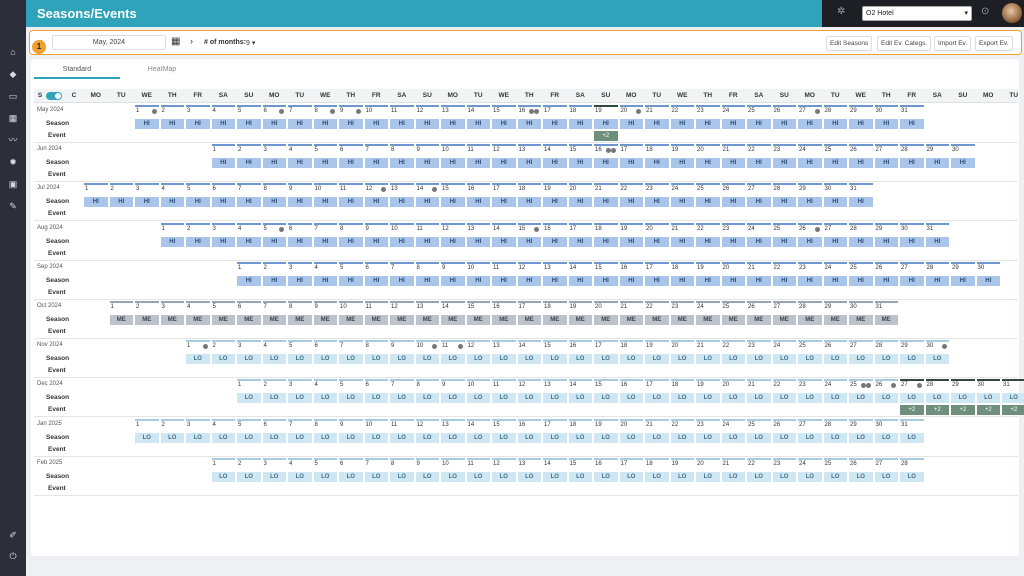  What do you see at coordinates (109, 42) in the screenshot?
I see `date-input: May, 2024` at bounding box center [109, 42].